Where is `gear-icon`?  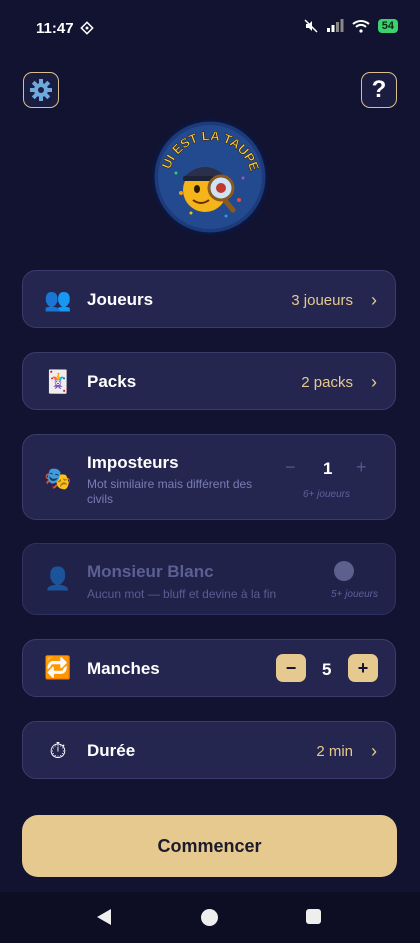 gear-icon is located at coordinates (41, 90).